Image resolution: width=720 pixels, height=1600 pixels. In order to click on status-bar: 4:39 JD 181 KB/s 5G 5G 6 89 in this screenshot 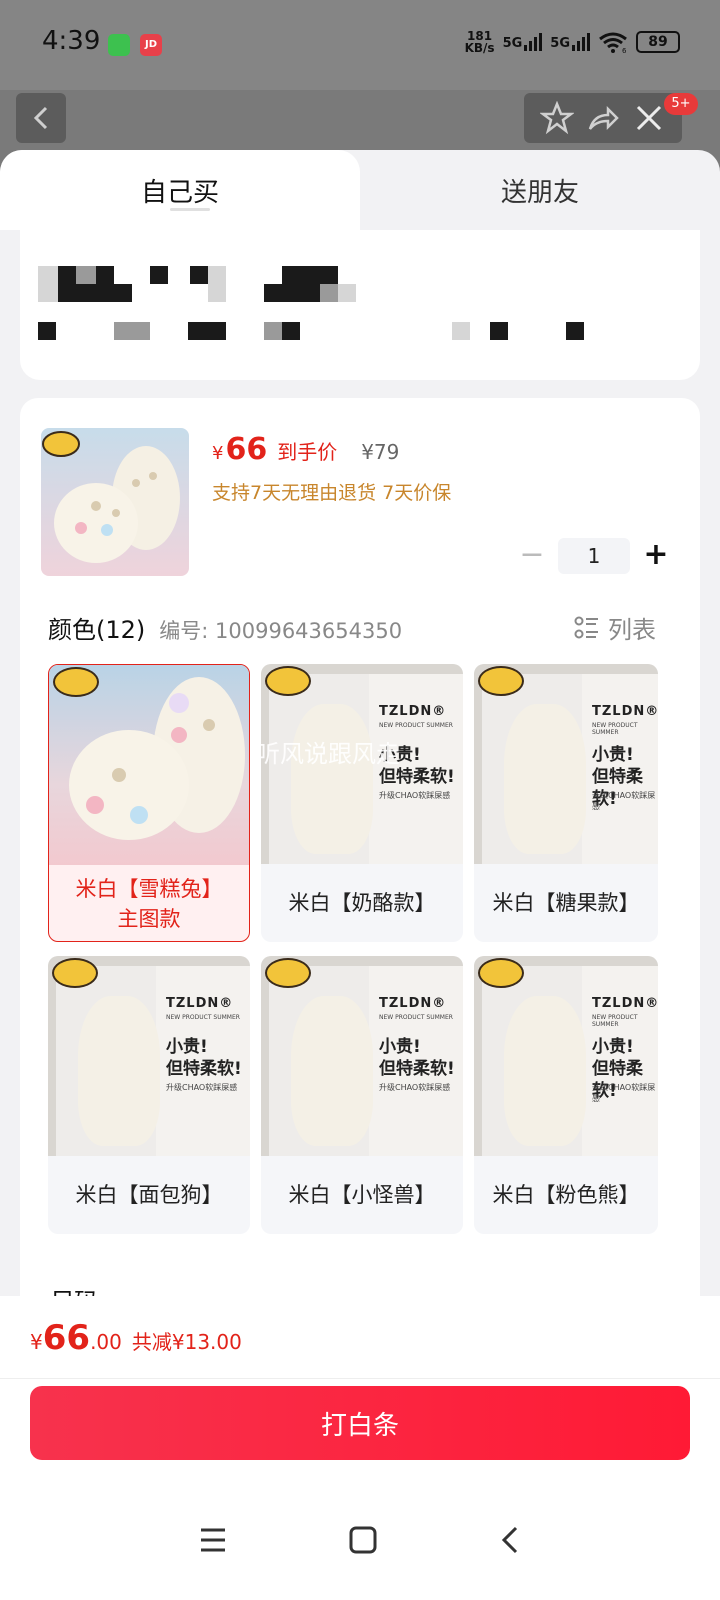, I will do `click(360, 45)`.